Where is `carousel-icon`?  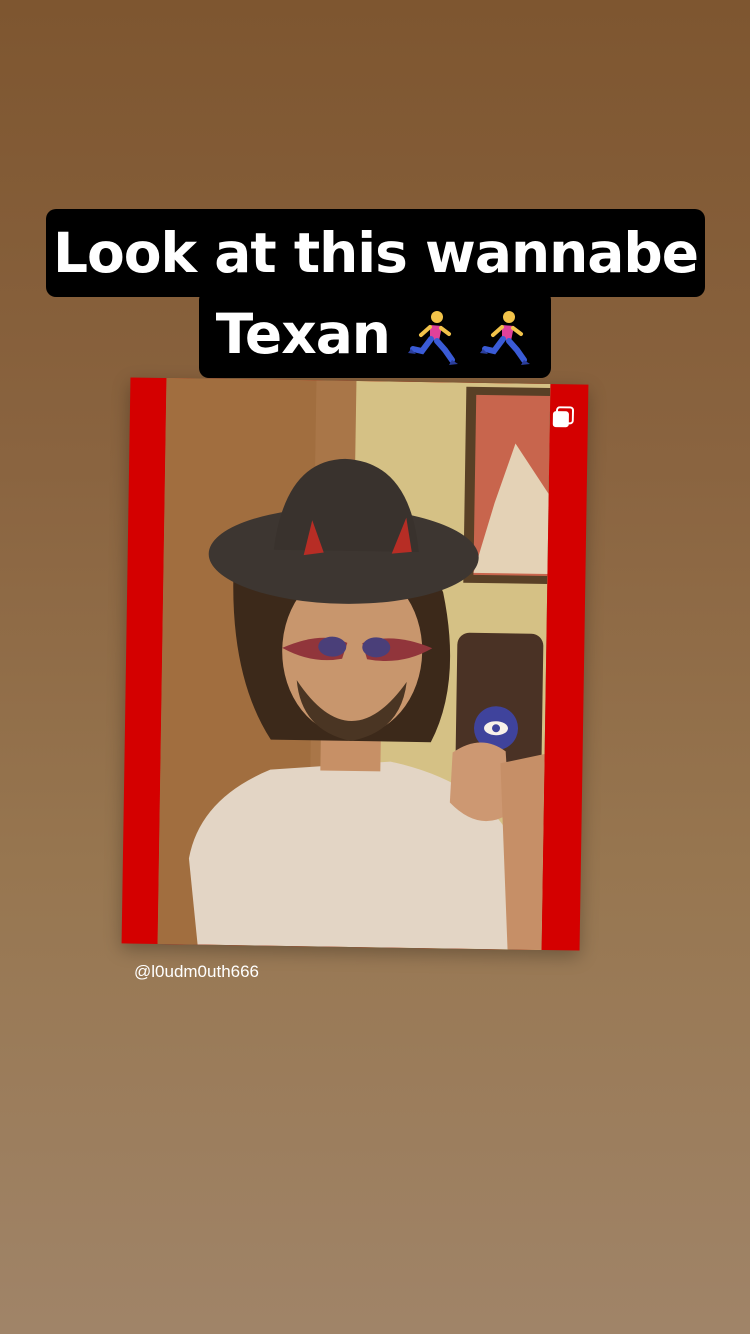 carousel-icon is located at coordinates (563, 417).